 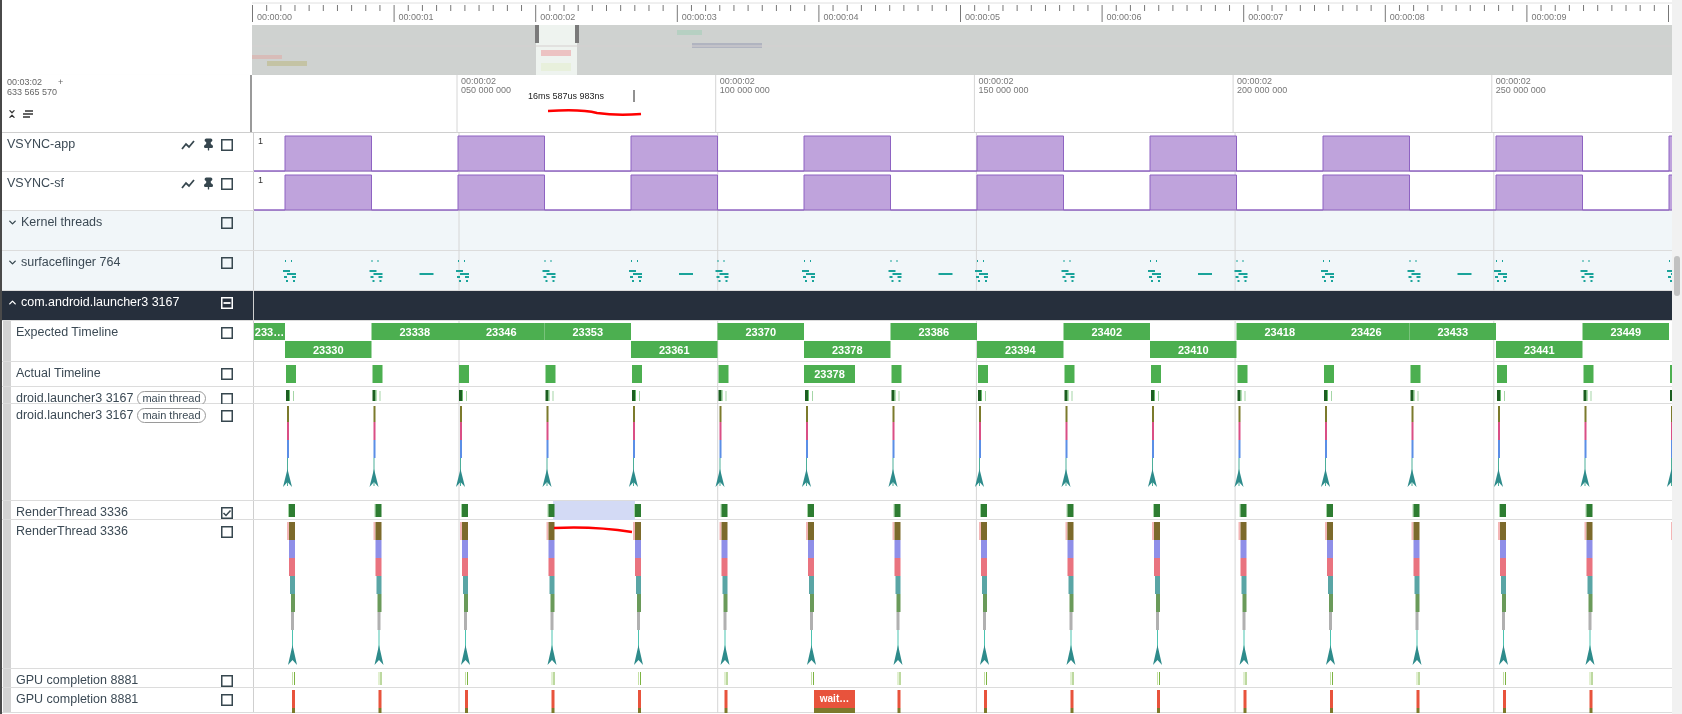 What do you see at coordinates (486, 90) in the screenshot?
I see `tick-ns: 050 000 000` at bounding box center [486, 90].